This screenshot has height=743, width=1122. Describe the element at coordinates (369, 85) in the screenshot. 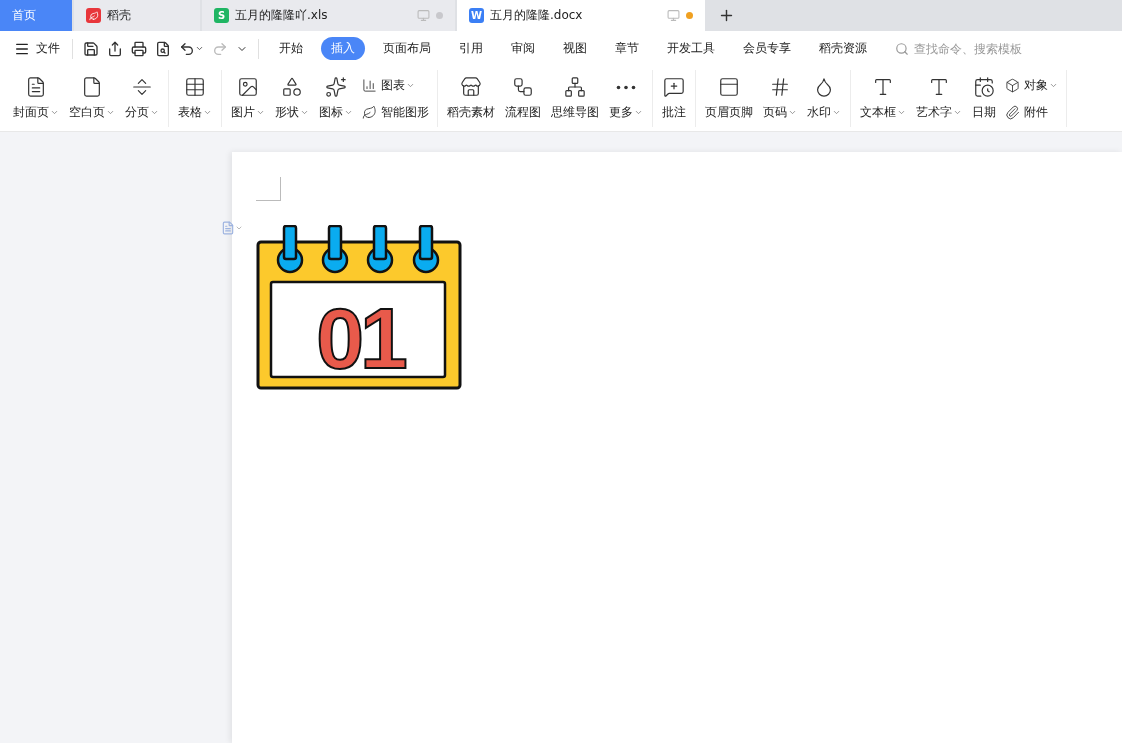

I see `bar-chart-icon` at that location.